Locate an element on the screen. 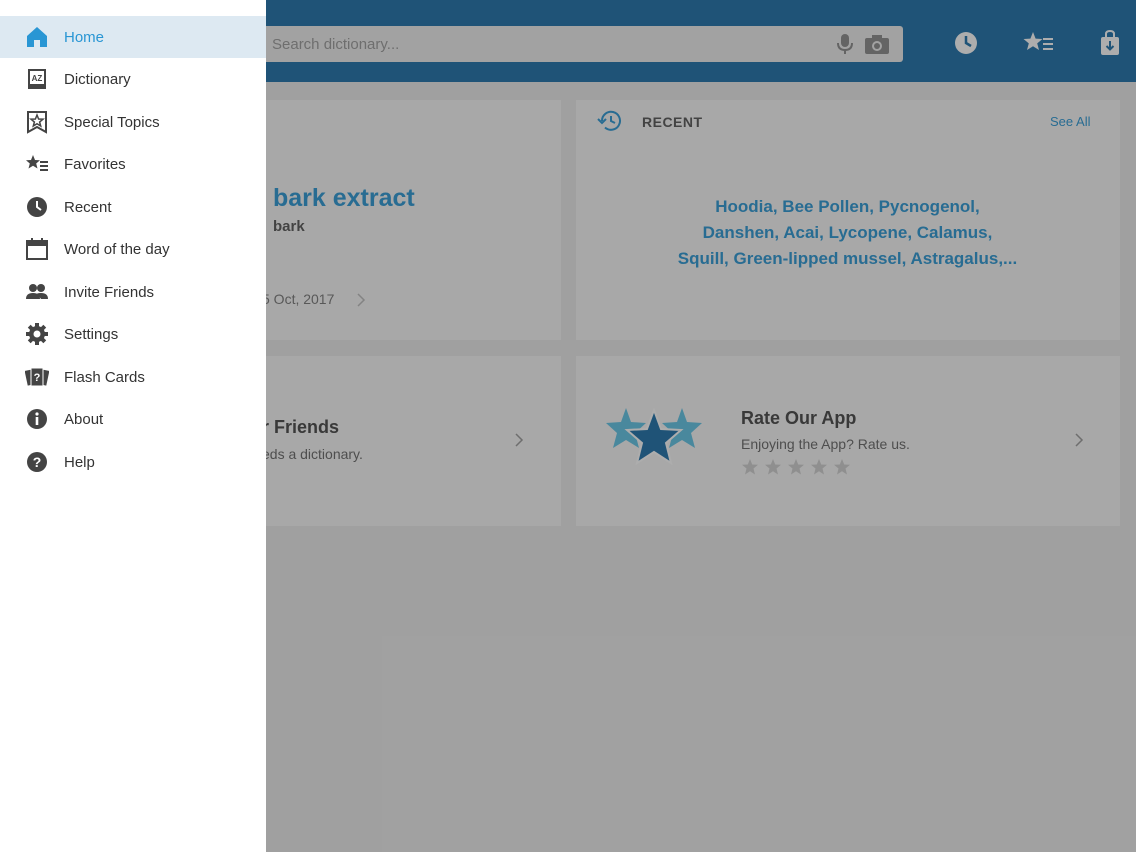 The height and width of the screenshot is (852, 1136). menu-item-dictionary: AZ Dictionary is located at coordinates (133, 79).